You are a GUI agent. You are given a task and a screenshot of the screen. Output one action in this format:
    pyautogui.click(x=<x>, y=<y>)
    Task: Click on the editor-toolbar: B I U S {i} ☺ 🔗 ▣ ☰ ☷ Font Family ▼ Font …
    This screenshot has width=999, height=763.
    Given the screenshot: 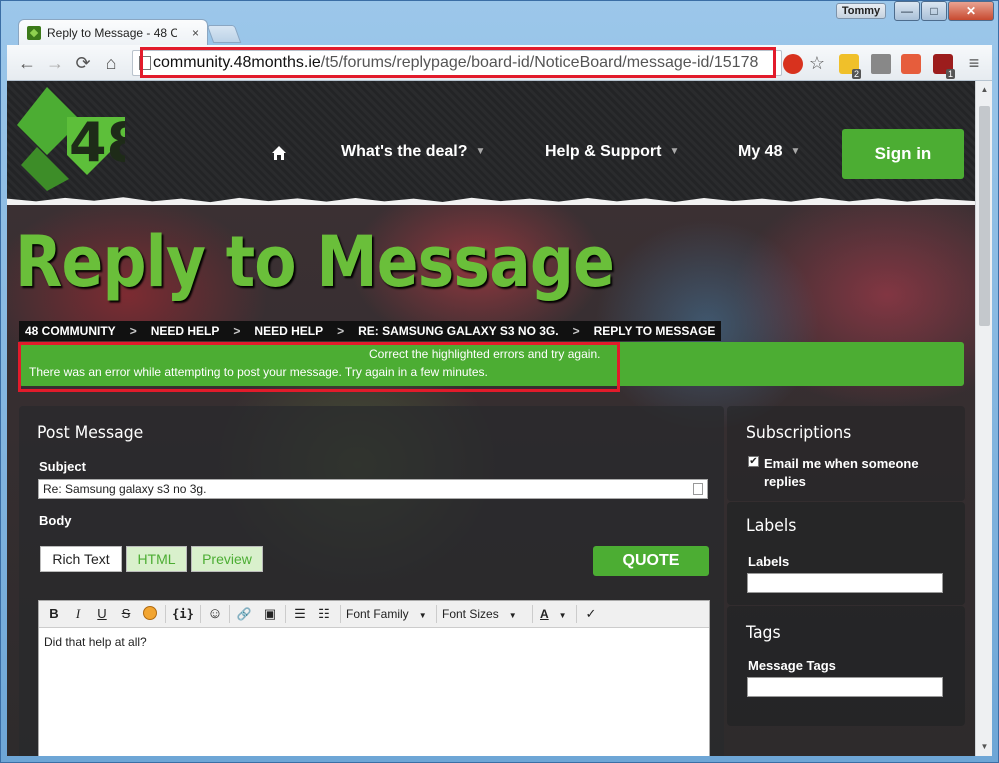 What is the action you would take?
    pyautogui.click(x=374, y=614)
    